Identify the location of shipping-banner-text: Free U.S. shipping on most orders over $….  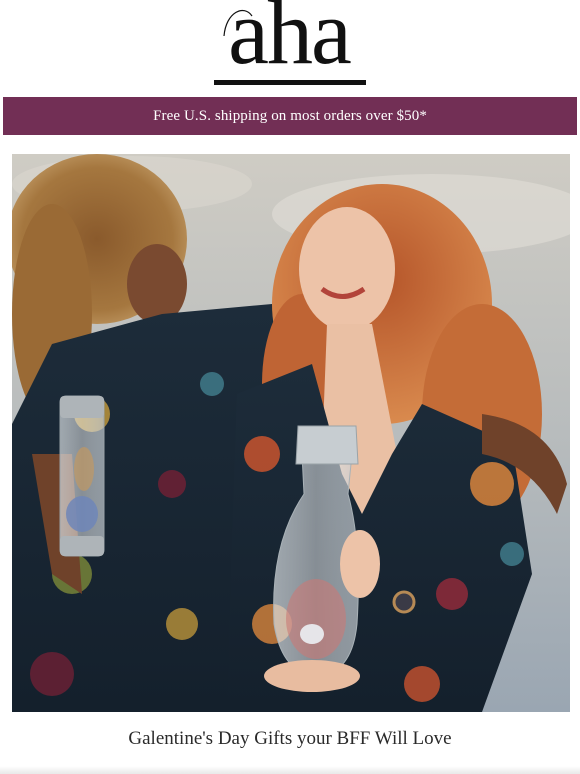
(290, 115).